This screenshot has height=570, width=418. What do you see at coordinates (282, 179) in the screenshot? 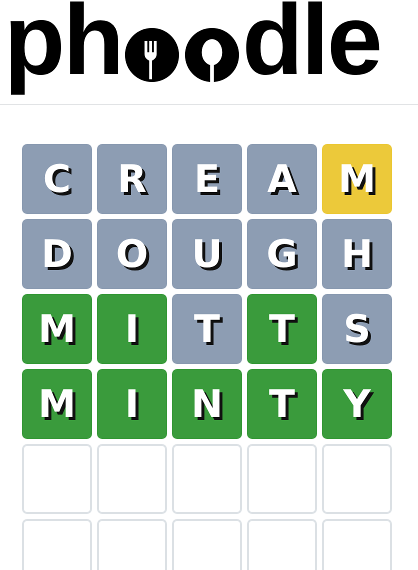
I see `letter-tile: A` at bounding box center [282, 179].